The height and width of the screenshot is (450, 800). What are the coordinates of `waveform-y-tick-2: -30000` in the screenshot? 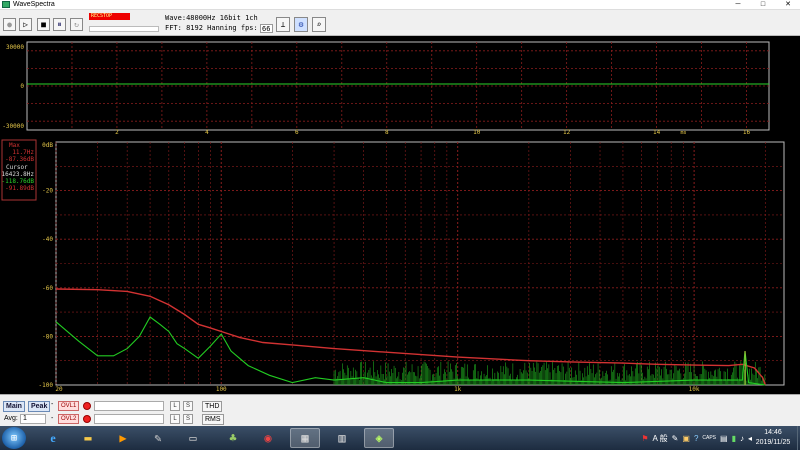 It's located at (13, 126).